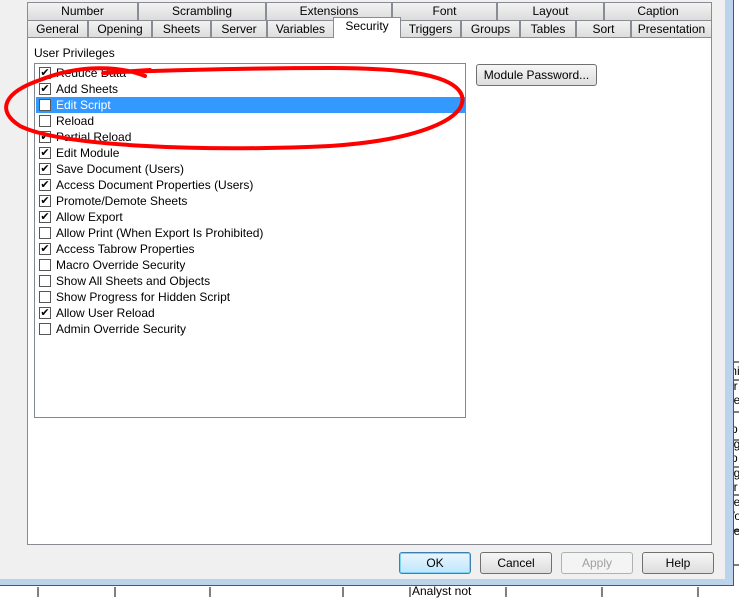 The height and width of the screenshot is (598, 739). Describe the element at coordinates (87, 89) in the screenshot. I see `privilege-label: Add Sheets` at that location.